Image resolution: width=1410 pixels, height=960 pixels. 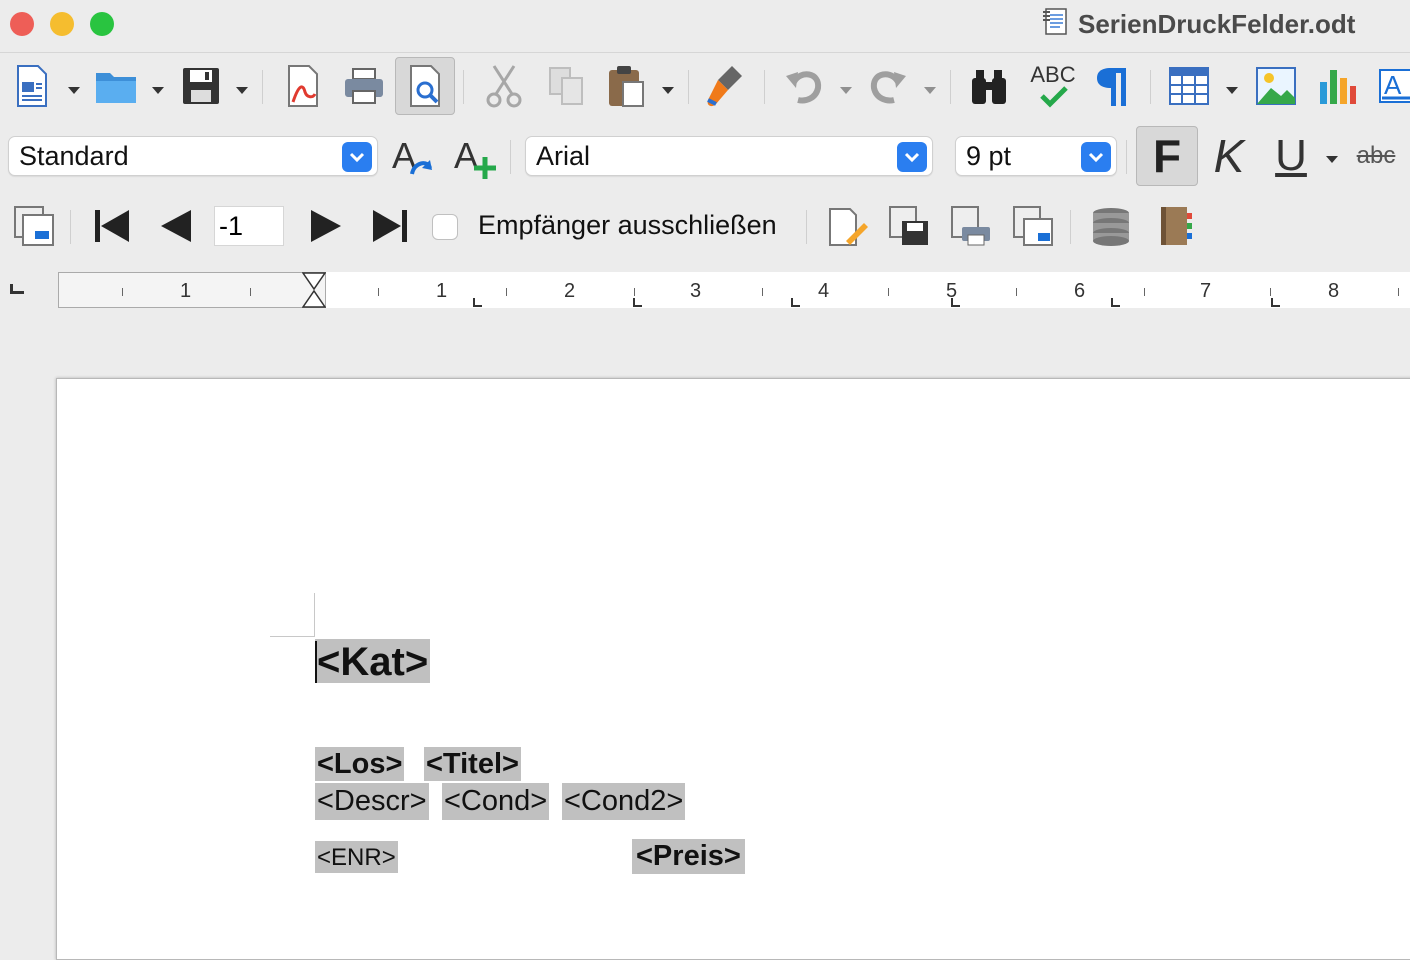 What do you see at coordinates (627, 225) in the screenshot?
I see `exclude-recipient-label: Empfänger ausschließen` at bounding box center [627, 225].